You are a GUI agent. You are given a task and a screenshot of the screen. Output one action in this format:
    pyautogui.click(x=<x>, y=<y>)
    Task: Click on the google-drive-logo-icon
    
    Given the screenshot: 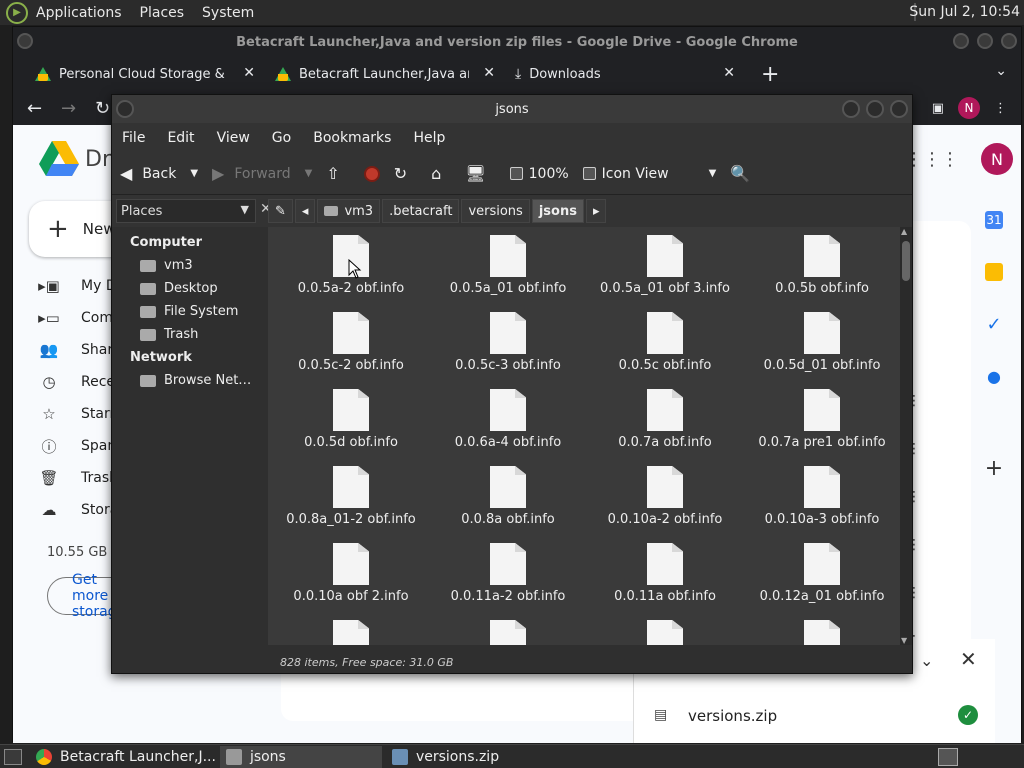 What is the action you would take?
    pyautogui.click(x=59, y=159)
    